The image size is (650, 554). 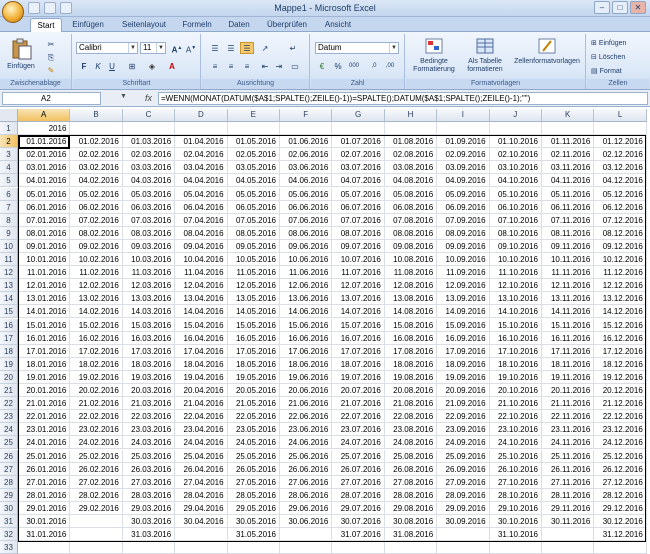 What do you see at coordinates (463, 404) in the screenshot?
I see `cell-i22: 21.09.2016` at bounding box center [463, 404].